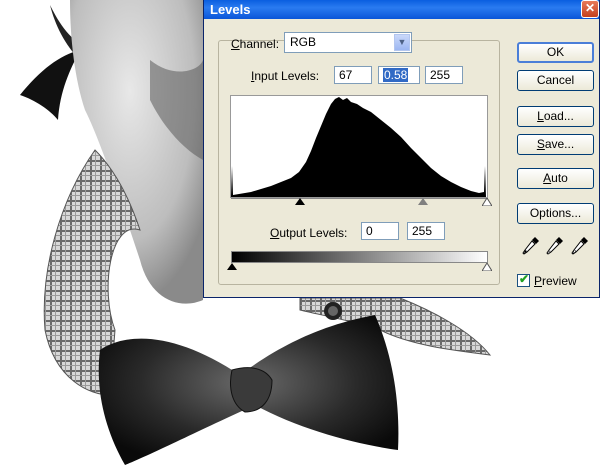 This screenshot has height=475, width=600. What do you see at coordinates (348, 42) in the screenshot?
I see `channel-select: RGB ▼` at bounding box center [348, 42].